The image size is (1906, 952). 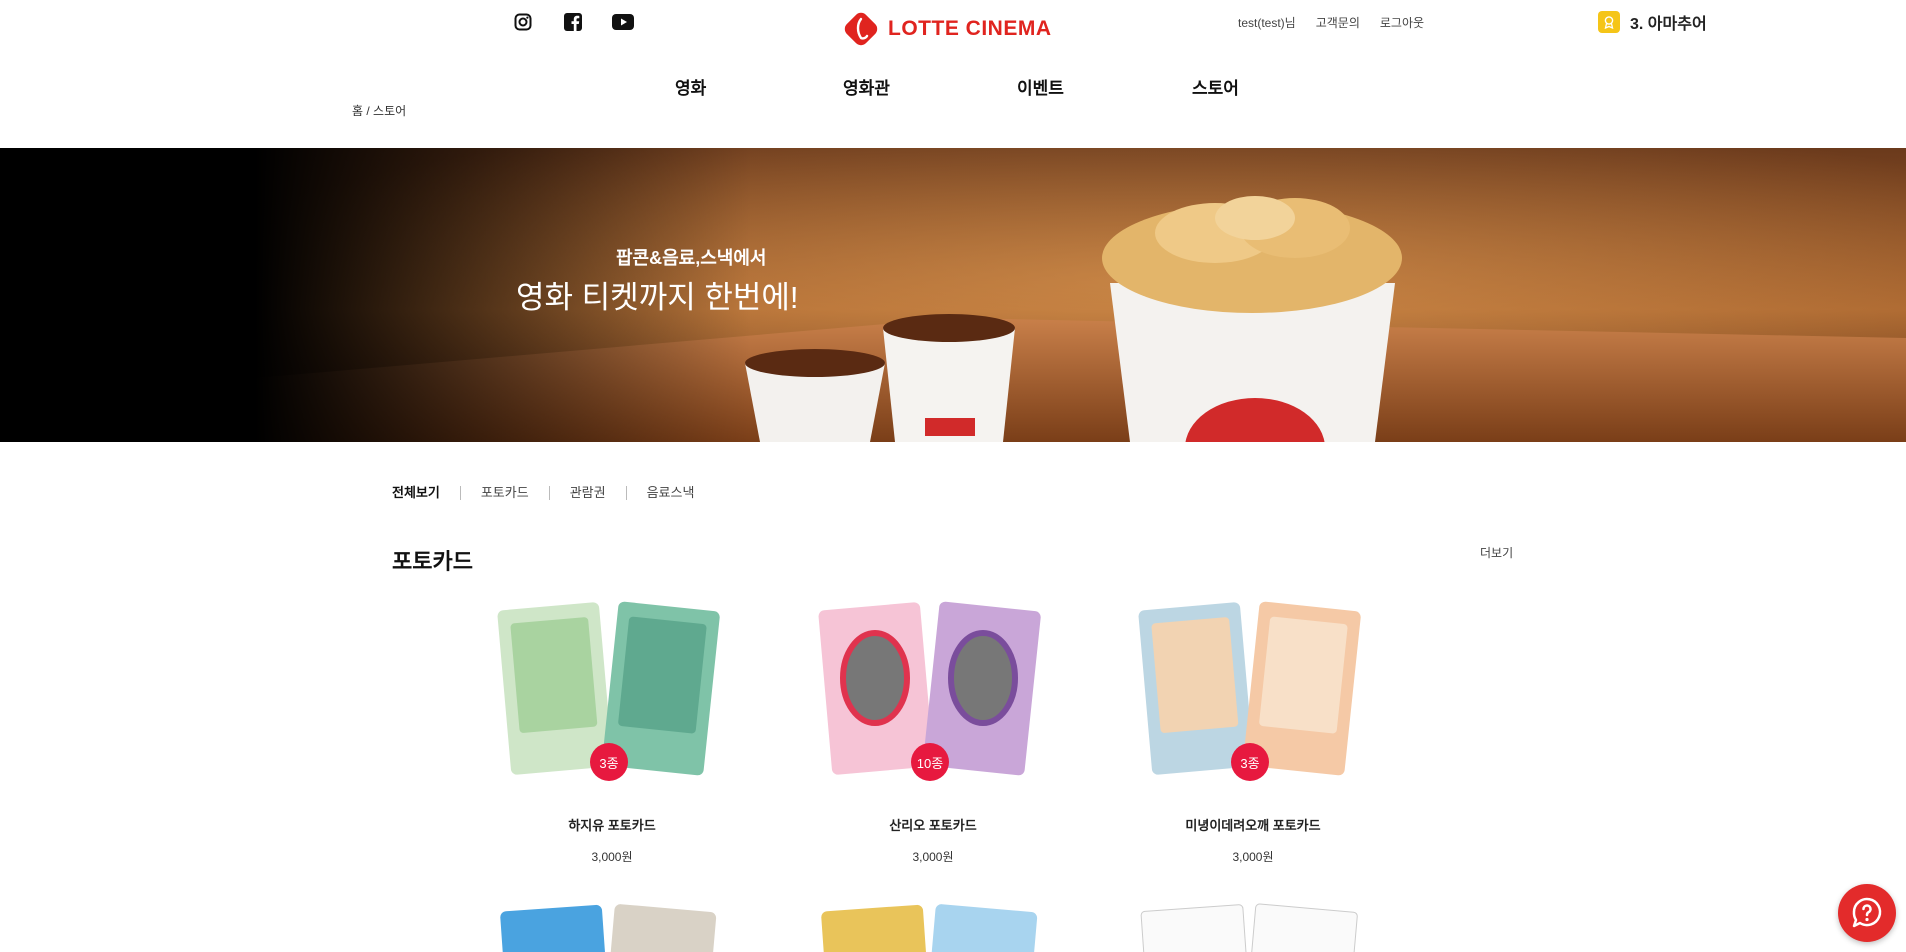 I want to click on tab-all: 전체보기, so click(x=426, y=493).